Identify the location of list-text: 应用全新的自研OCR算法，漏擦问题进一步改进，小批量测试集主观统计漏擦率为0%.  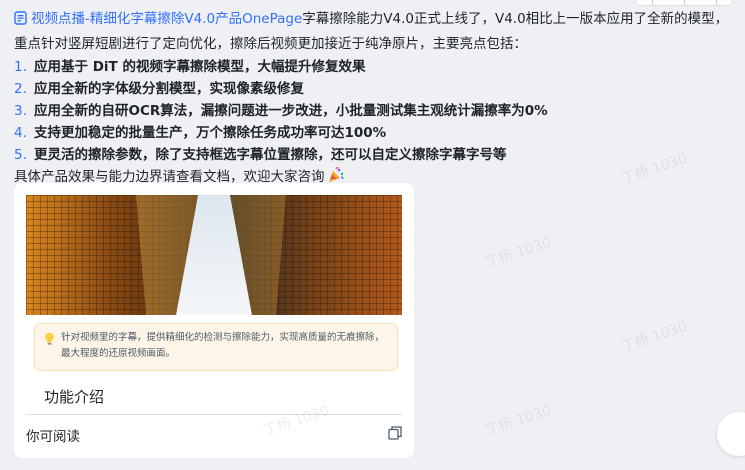
(291, 111).